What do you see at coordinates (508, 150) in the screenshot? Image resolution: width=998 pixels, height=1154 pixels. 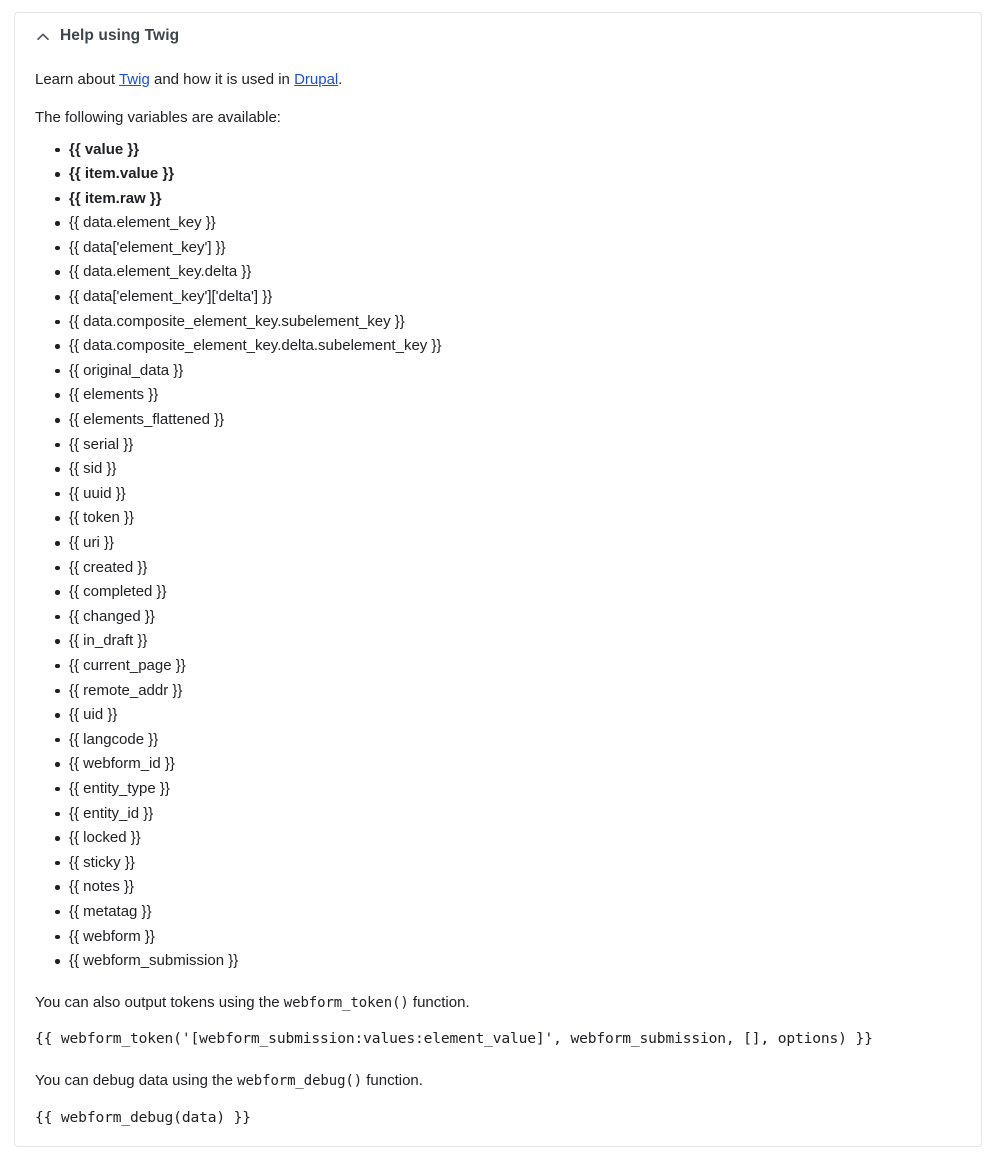 I see `variable-list-item: {{ value }}` at bounding box center [508, 150].